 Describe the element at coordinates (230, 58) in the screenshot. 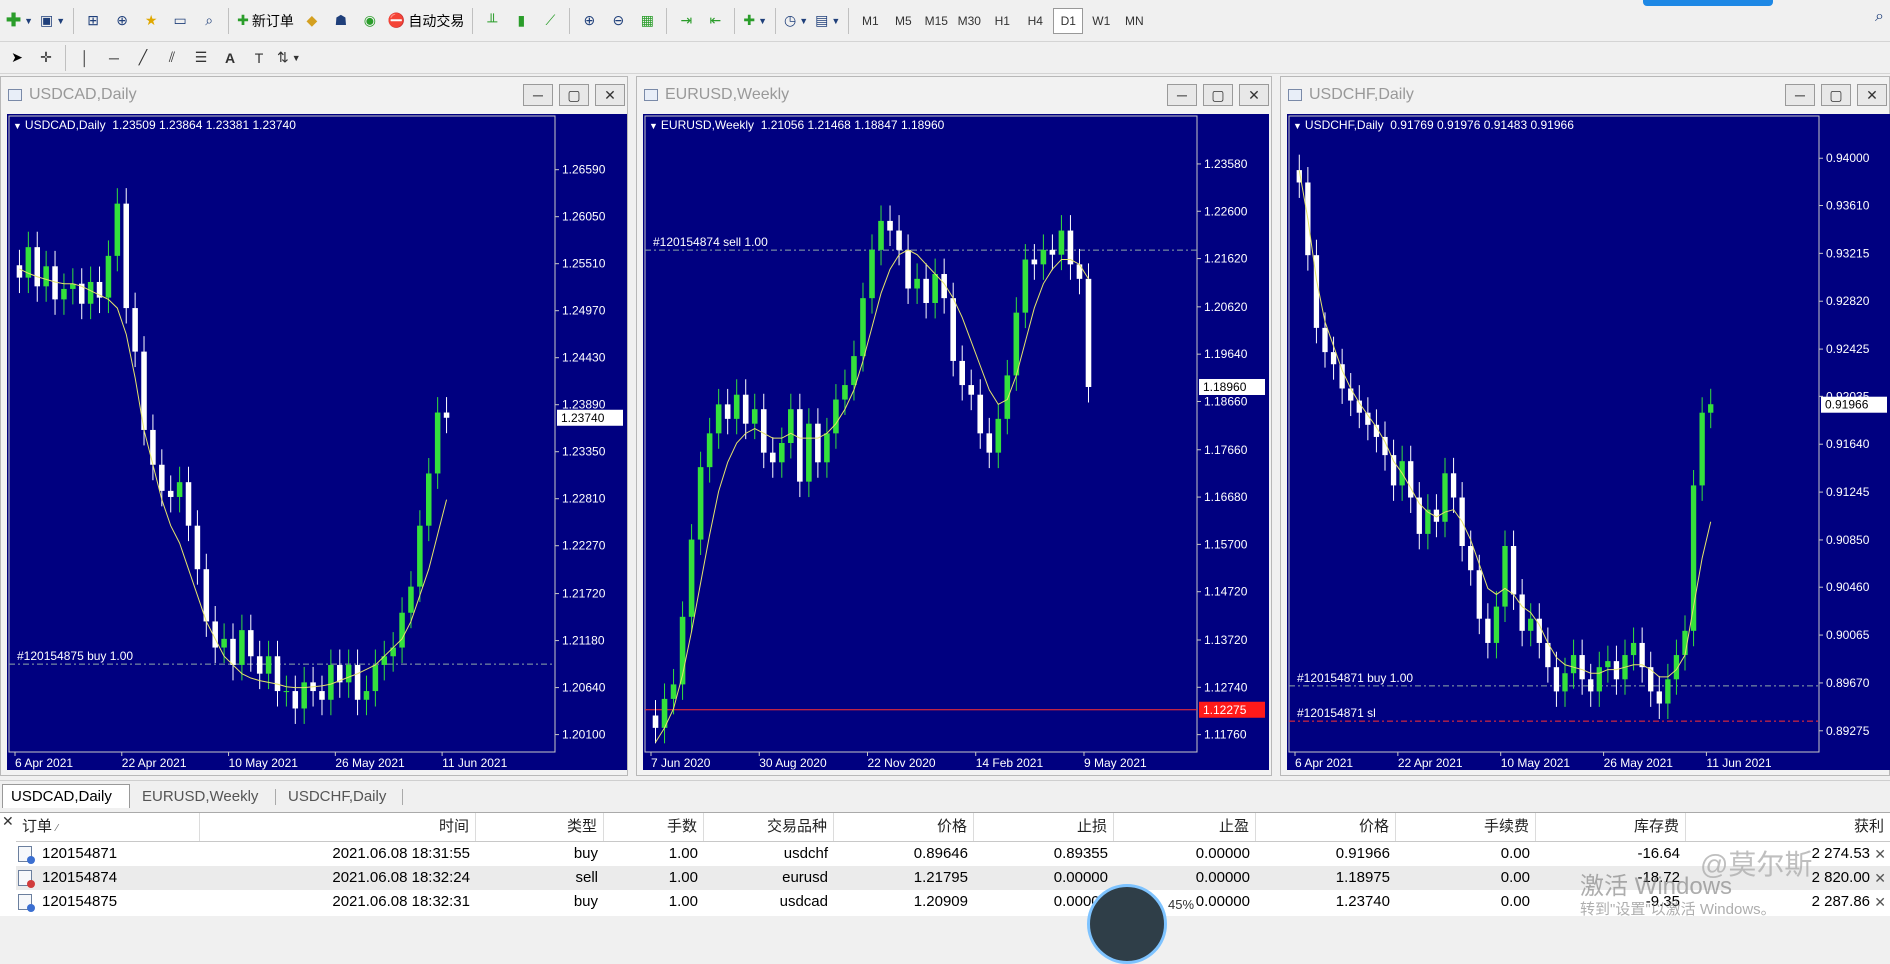

I see `text-tool-button: A` at that location.